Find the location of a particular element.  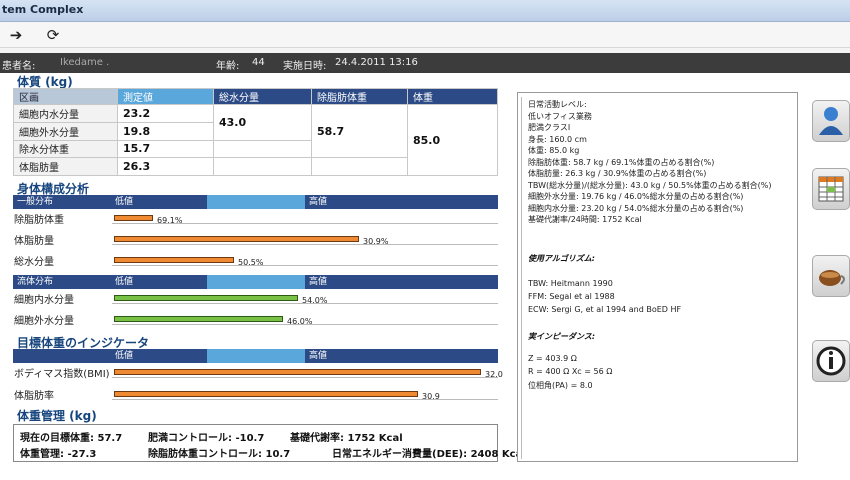

report-line: 体脂肪量: 26.3 kg / 30.9%体重の占める割合(%) is located at coordinates (617, 173).